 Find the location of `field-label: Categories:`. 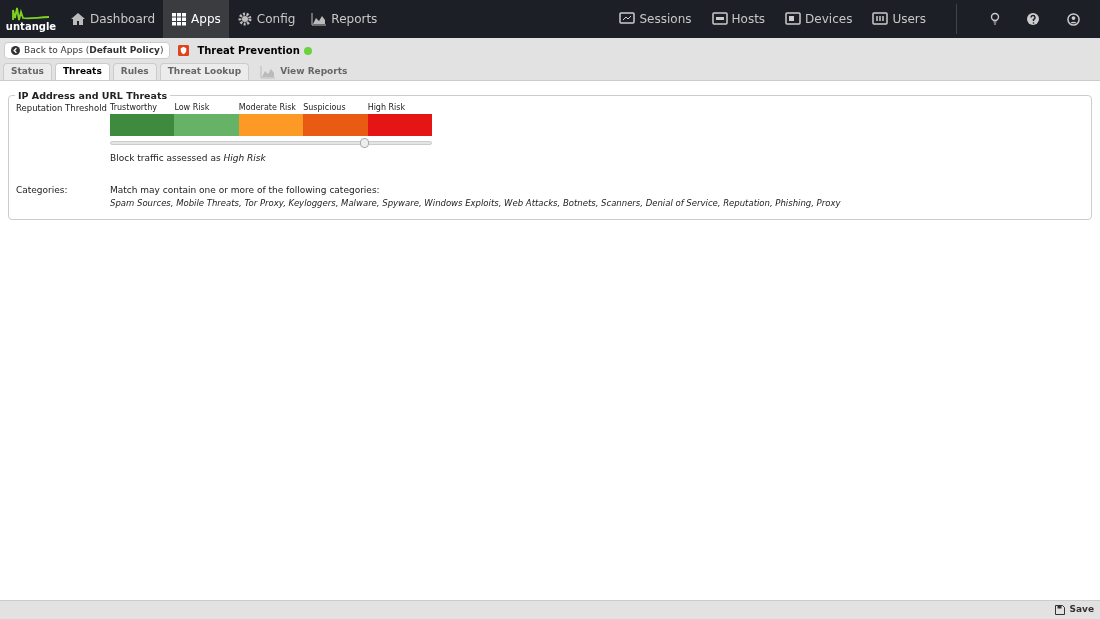

field-label: Categories: is located at coordinates (42, 190).